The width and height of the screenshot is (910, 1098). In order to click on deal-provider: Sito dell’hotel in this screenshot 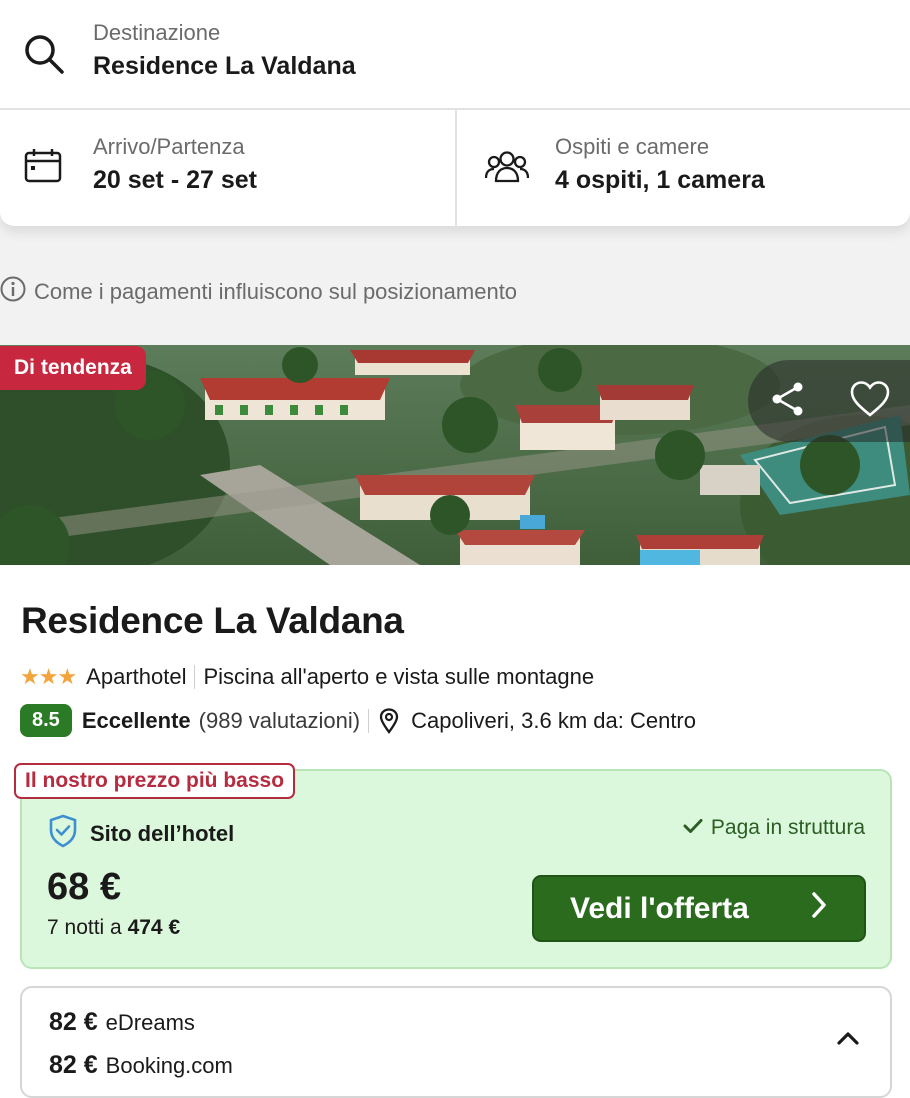, I will do `click(141, 834)`.